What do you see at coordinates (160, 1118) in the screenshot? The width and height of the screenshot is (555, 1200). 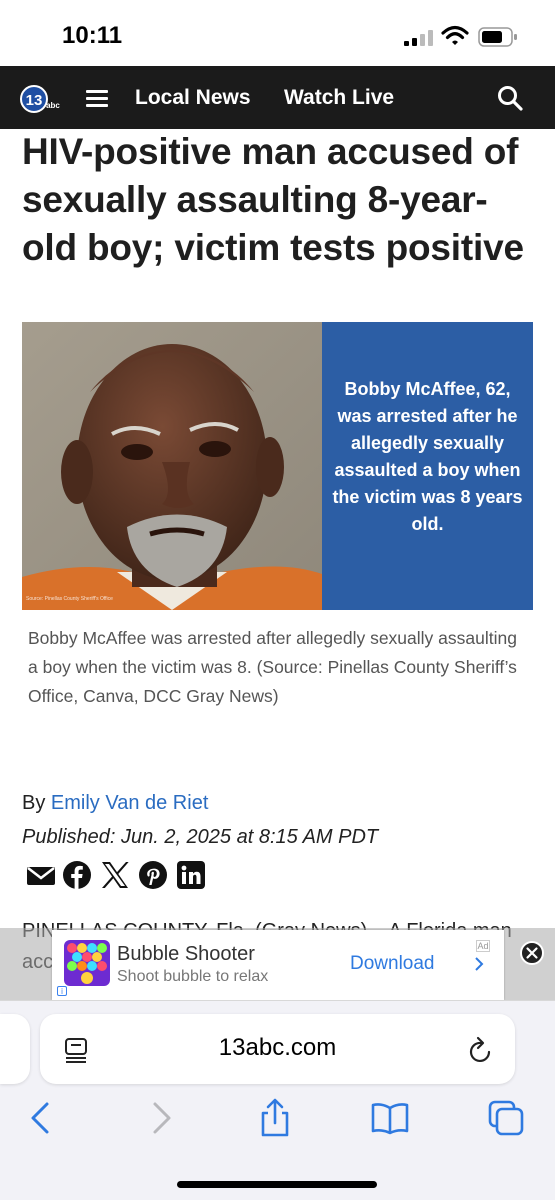 I see `forward-arrow-icon` at bounding box center [160, 1118].